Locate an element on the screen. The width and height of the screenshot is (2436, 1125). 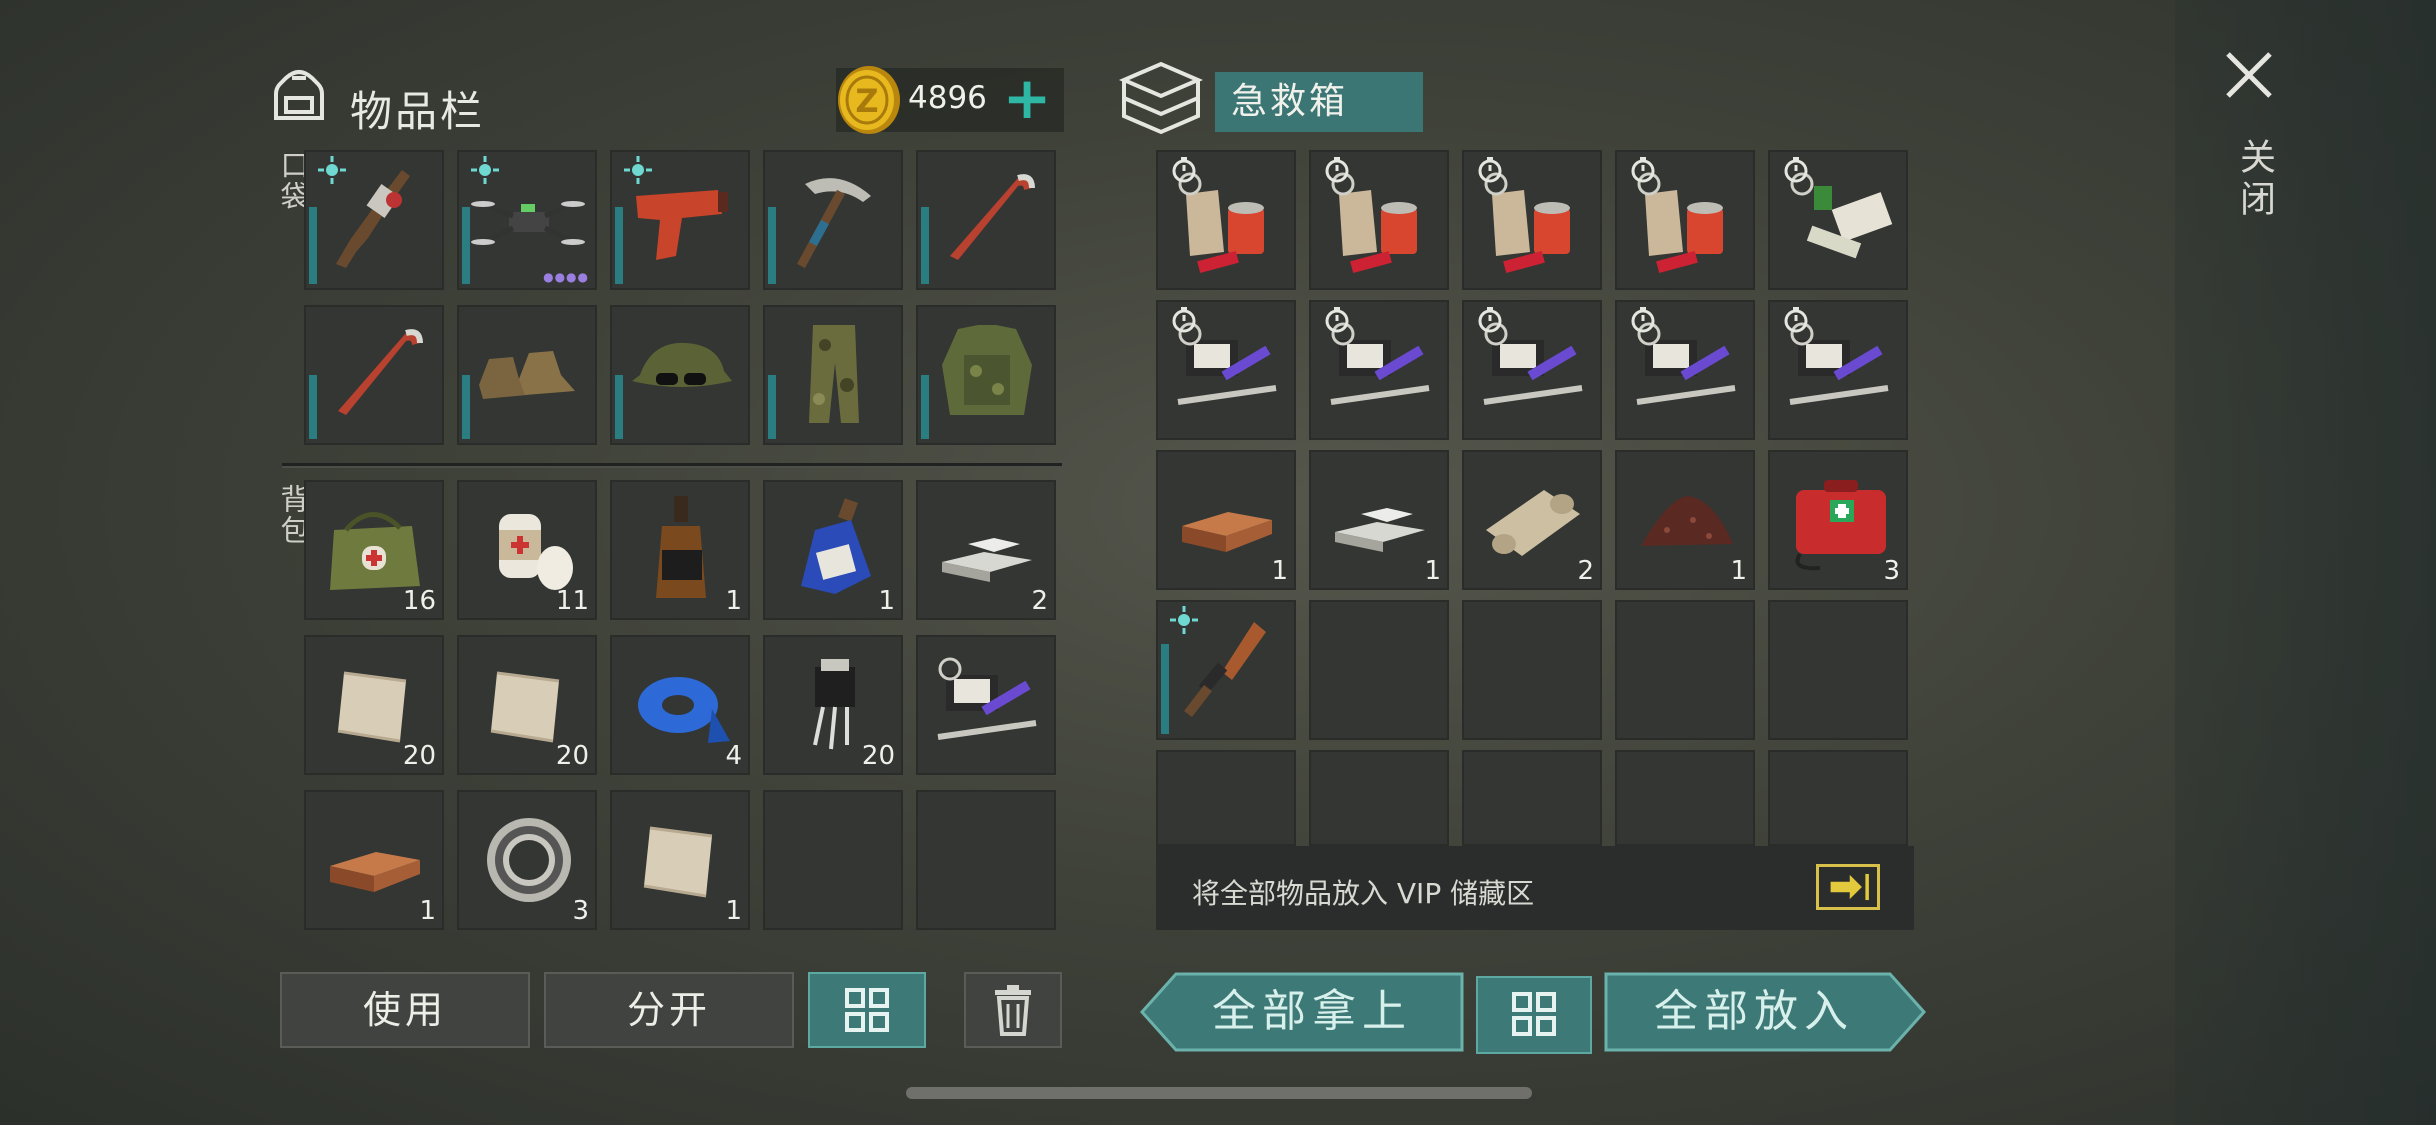
container-sort-button is located at coordinates (1534, 1015).